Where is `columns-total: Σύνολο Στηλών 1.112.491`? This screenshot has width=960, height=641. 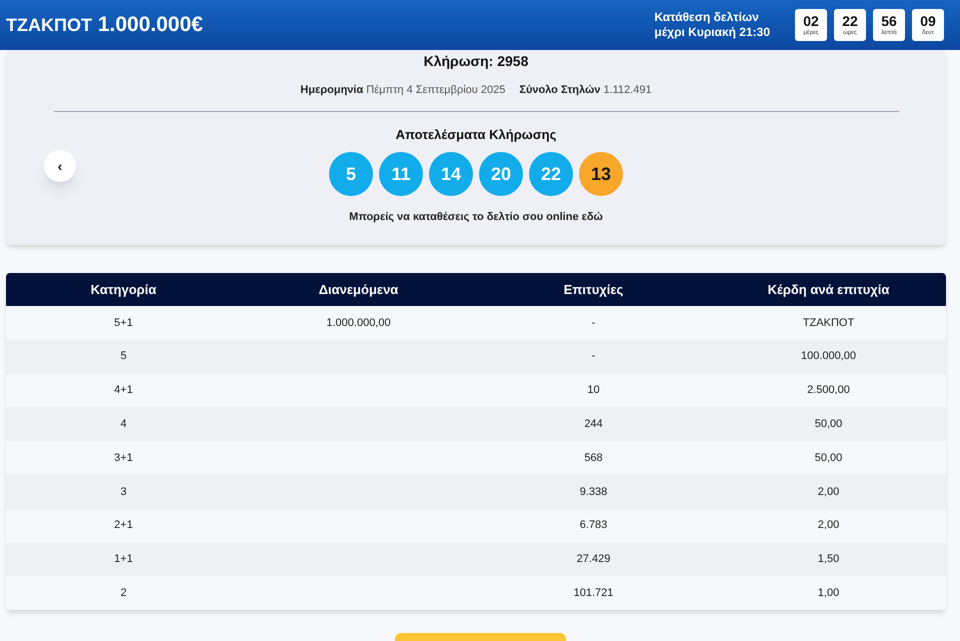
columns-total: Σύνολο Στηλών 1.112.491 is located at coordinates (585, 90).